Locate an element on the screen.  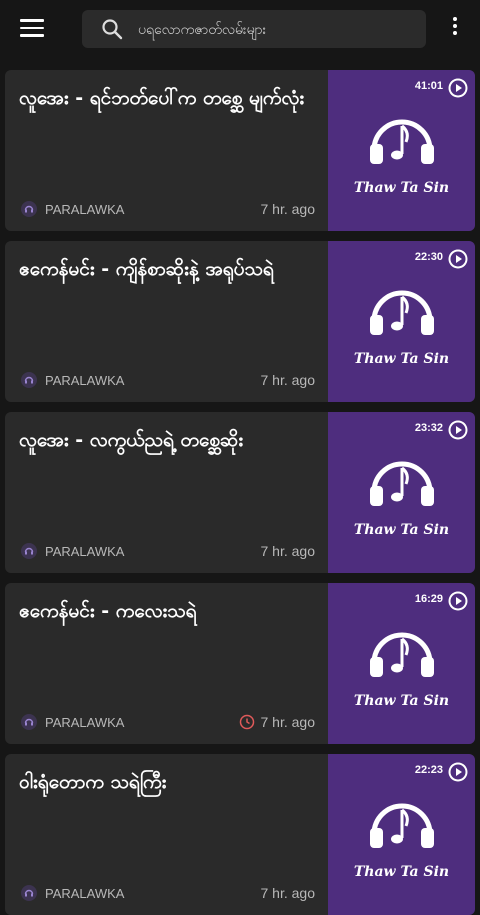
video-thumbnail: 16:29 Thaw Ta Sin is located at coordinates (401, 663).